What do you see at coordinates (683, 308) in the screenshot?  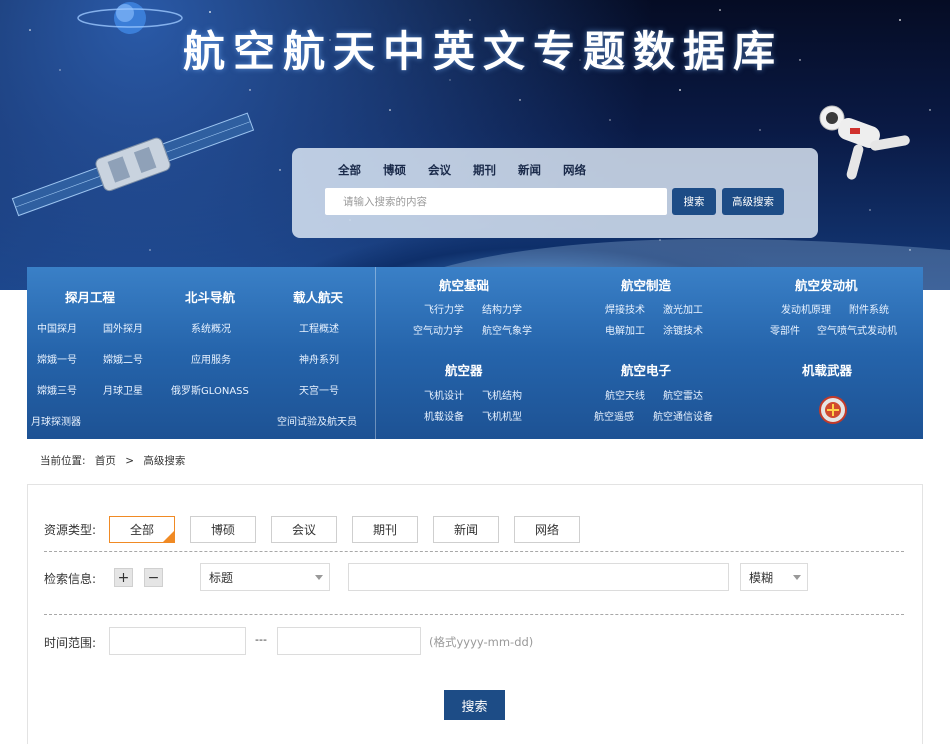 I see `category-link: 激光加工` at bounding box center [683, 308].